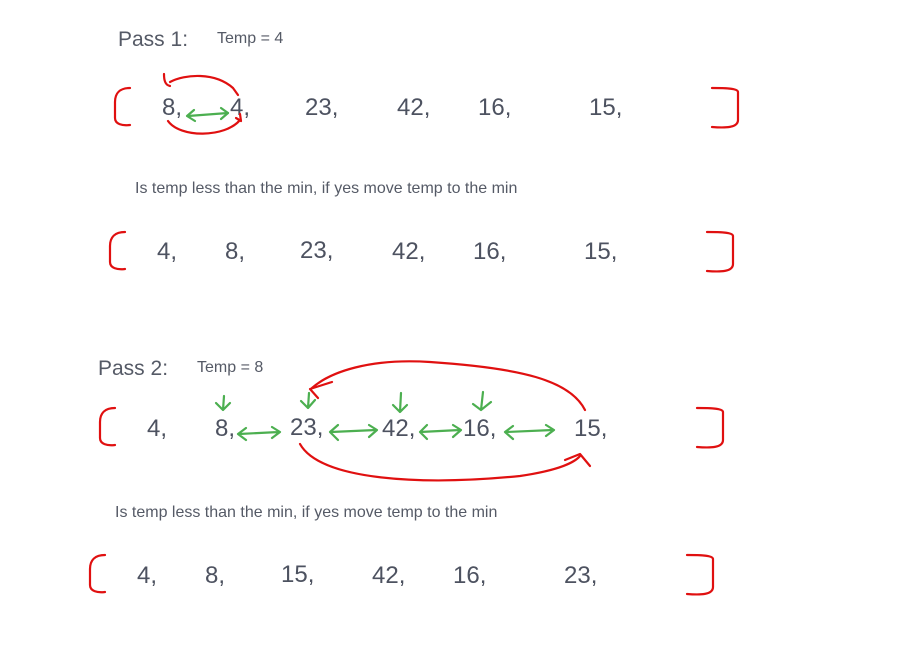 This screenshot has height=655, width=897. Describe the element at coordinates (353, 402) in the screenshot. I see `down-arrows` at that location.